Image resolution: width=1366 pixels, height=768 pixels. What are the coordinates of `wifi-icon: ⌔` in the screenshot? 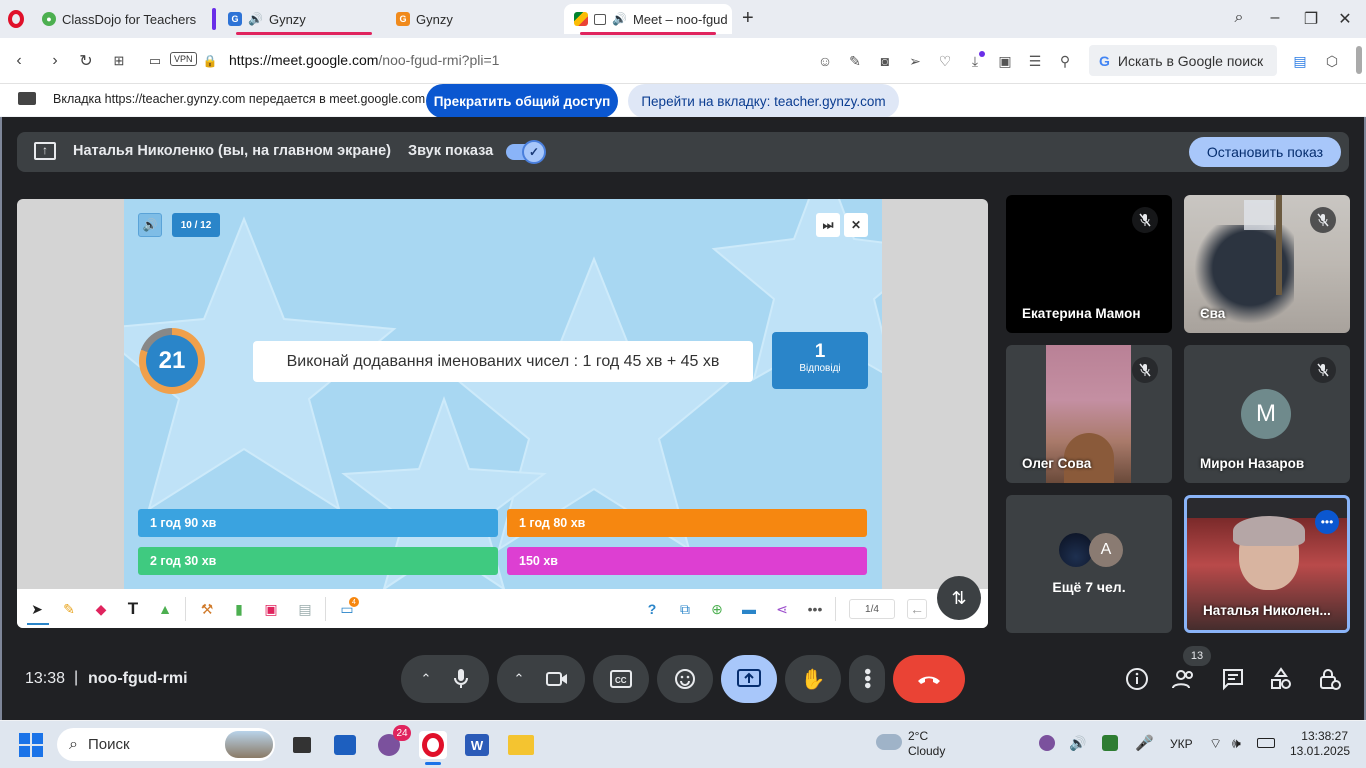 It's located at (1215, 744).